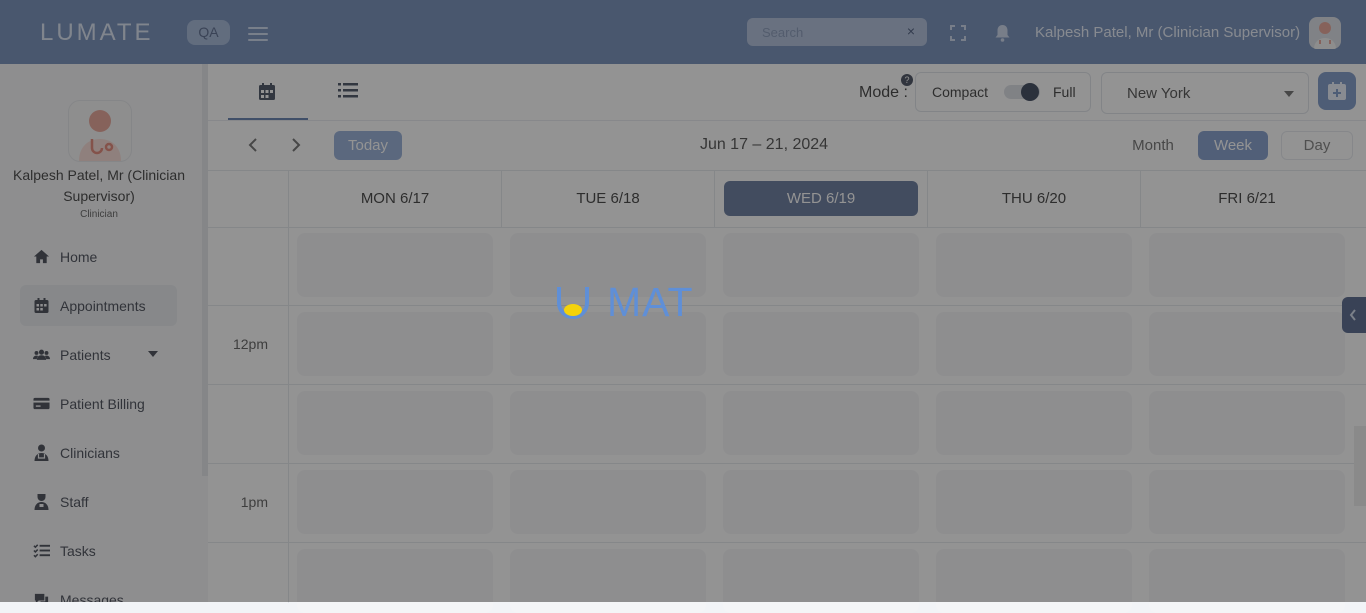 The height and width of the screenshot is (613, 1366). I want to click on lumate-u-icon, so click(573, 303).